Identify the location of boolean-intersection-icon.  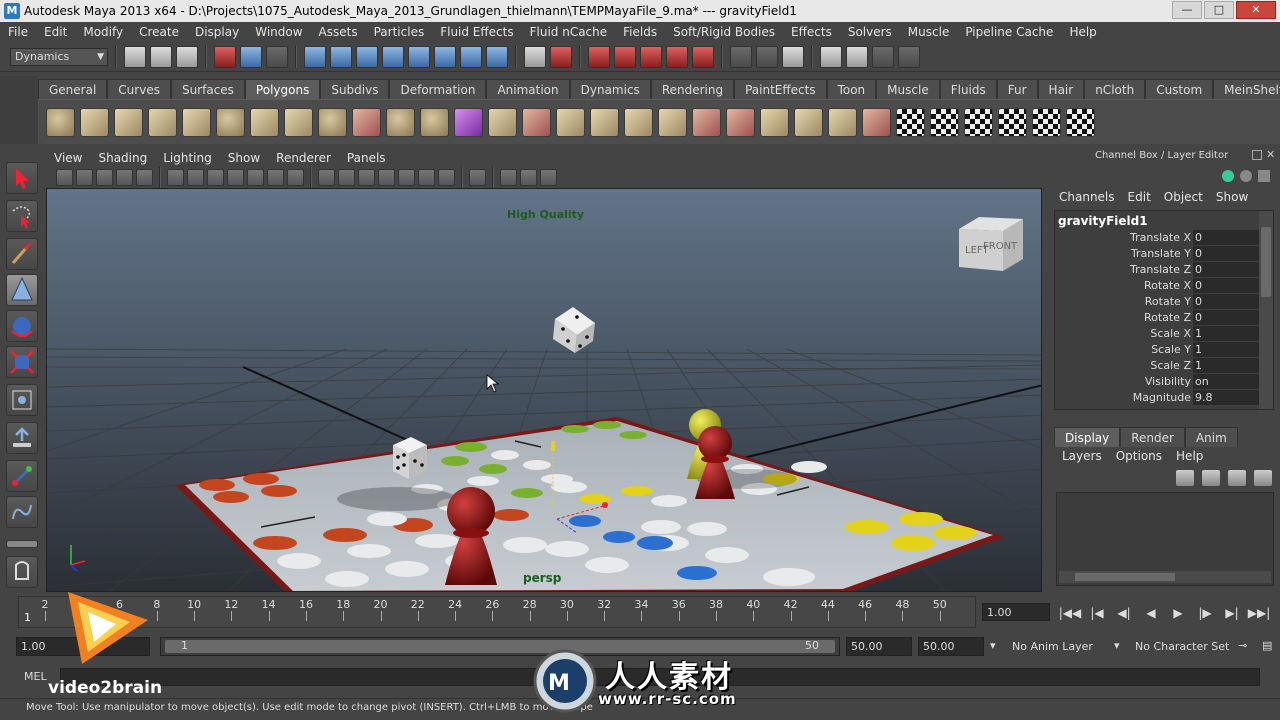
(570, 122).